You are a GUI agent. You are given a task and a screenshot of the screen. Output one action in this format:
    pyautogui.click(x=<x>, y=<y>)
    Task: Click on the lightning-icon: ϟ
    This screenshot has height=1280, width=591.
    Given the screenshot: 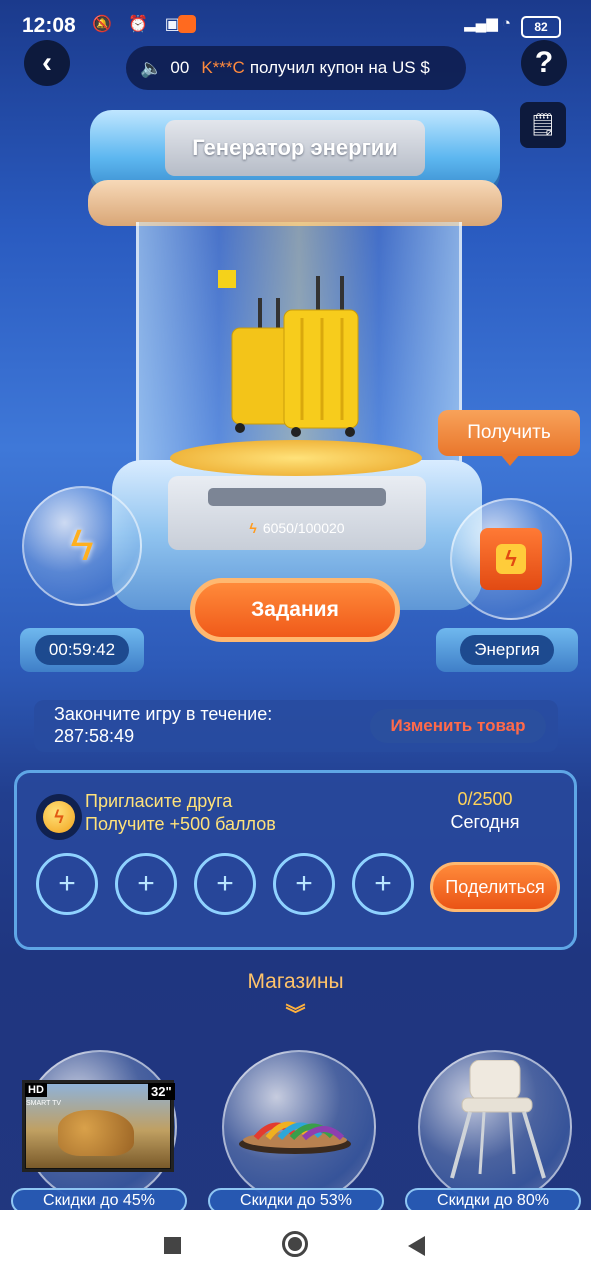 What is the action you would take?
    pyautogui.click(x=82, y=545)
    